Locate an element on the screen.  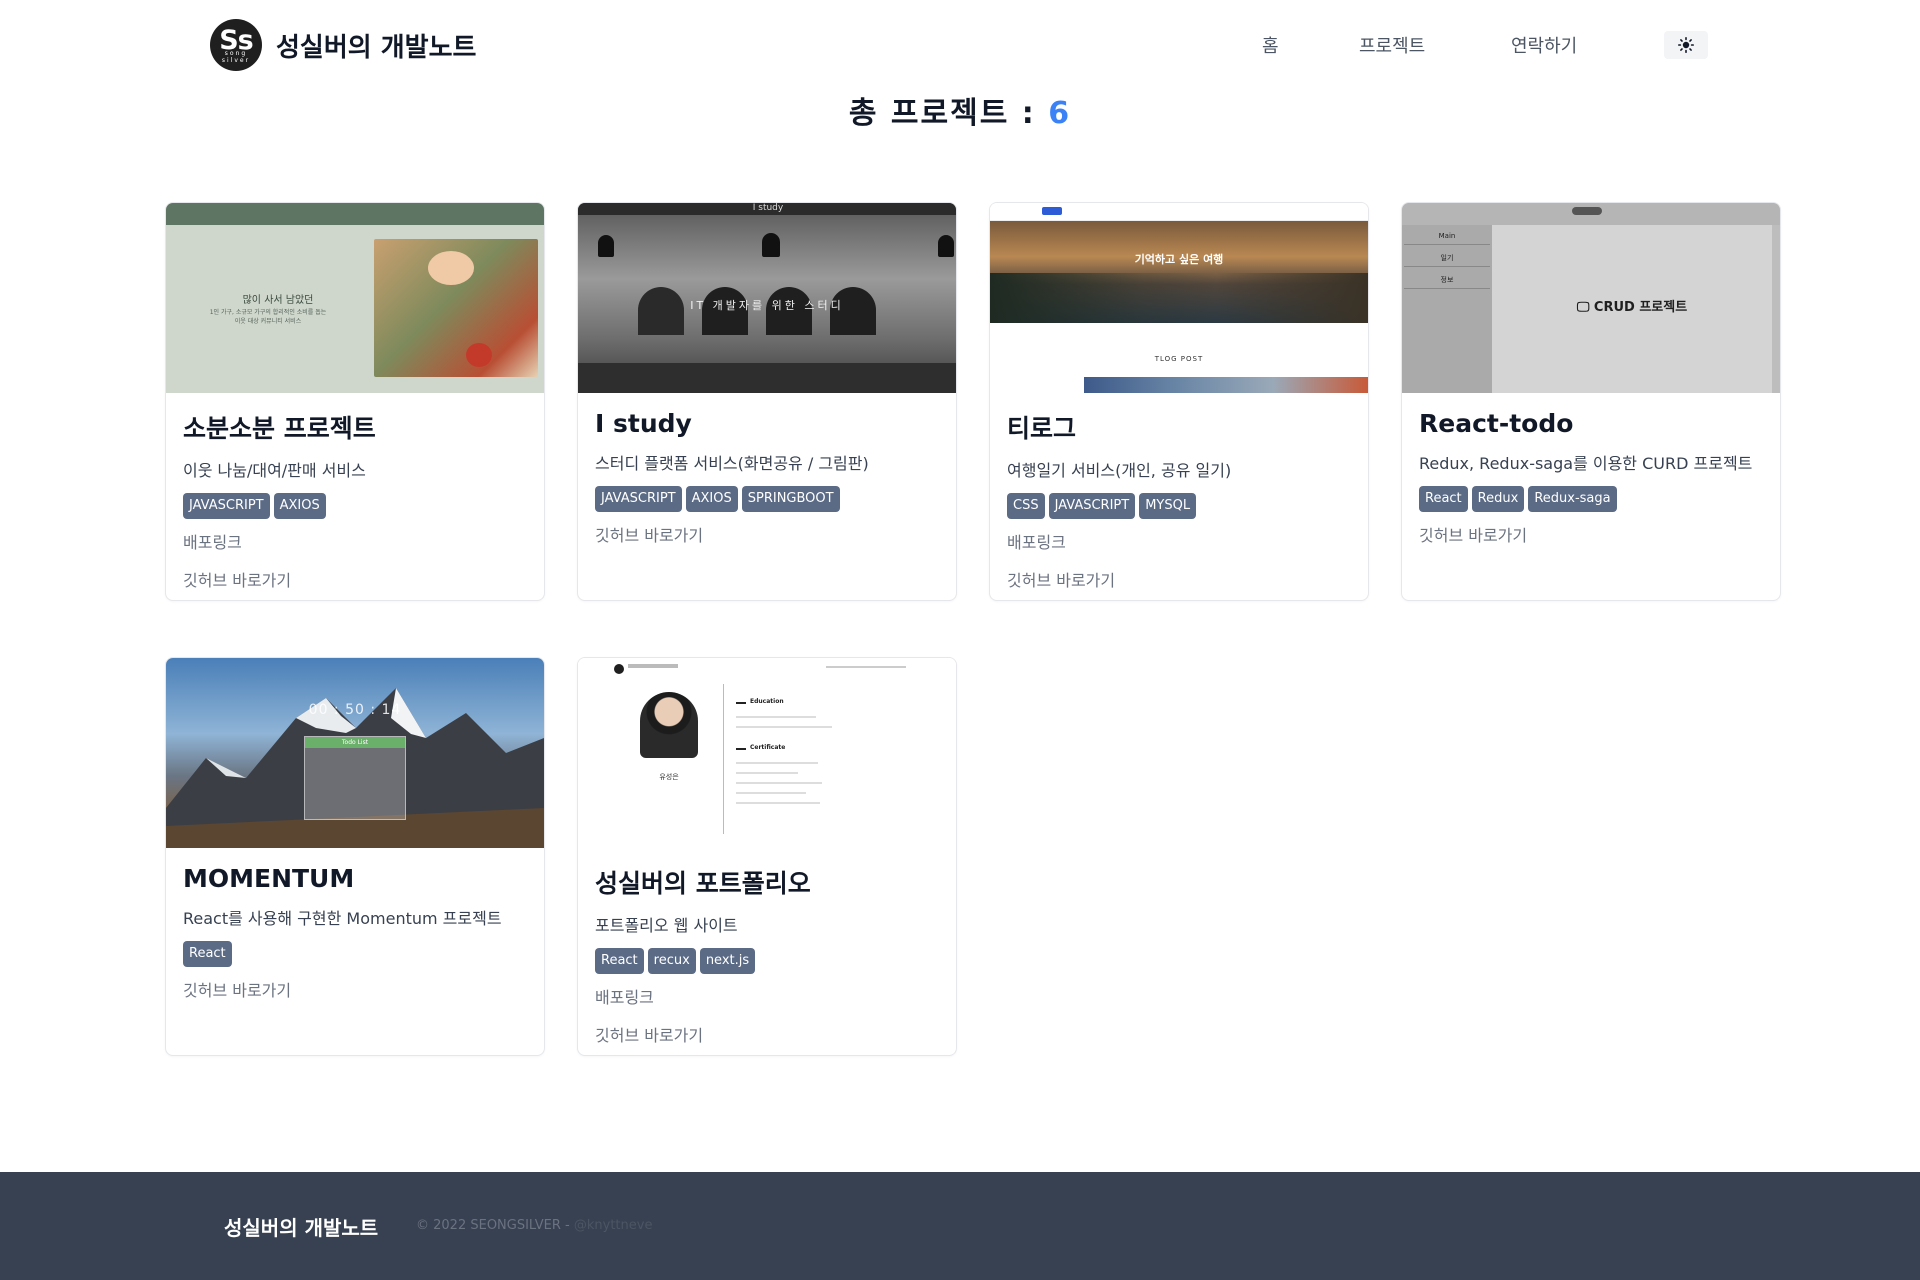
nav-projects: 프로젝트 is located at coordinates (1392, 45).